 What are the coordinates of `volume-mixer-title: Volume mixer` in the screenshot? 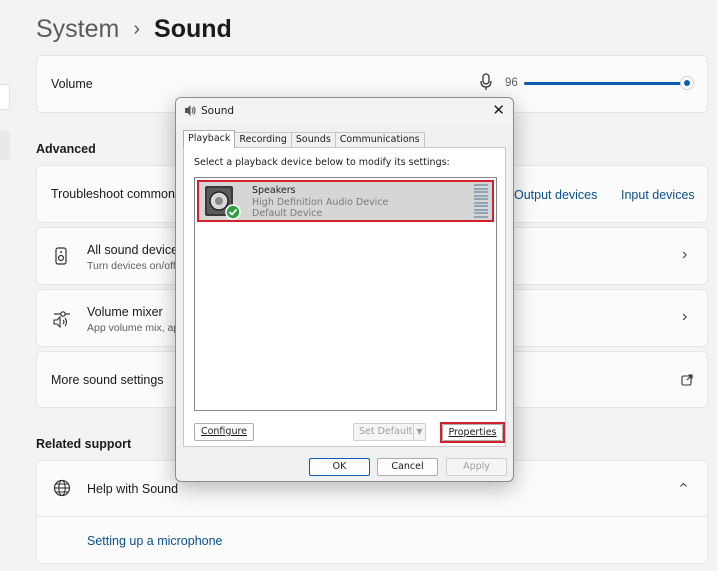 It's located at (125, 312).